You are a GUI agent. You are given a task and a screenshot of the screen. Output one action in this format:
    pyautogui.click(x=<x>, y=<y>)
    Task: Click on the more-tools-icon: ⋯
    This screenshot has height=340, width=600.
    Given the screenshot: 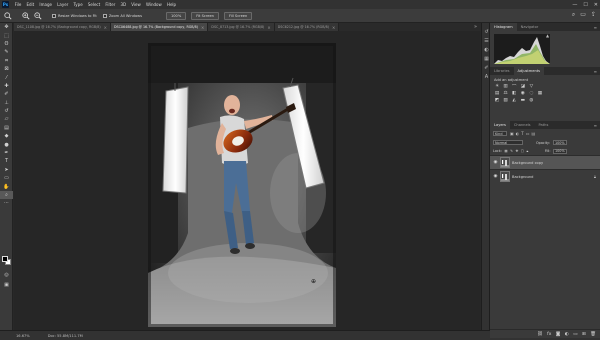 What is the action you would take?
    pyautogui.click(x=6, y=203)
    